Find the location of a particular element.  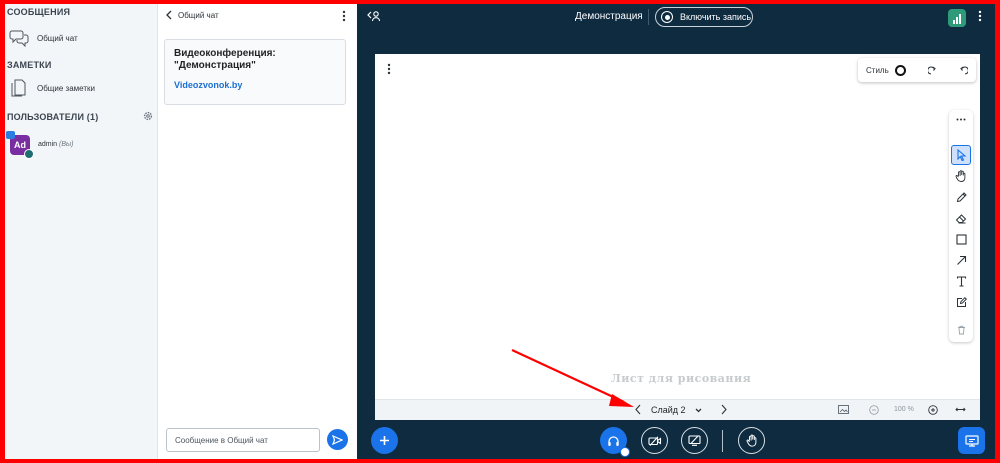

headset-icon is located at coordinates (613, 440).